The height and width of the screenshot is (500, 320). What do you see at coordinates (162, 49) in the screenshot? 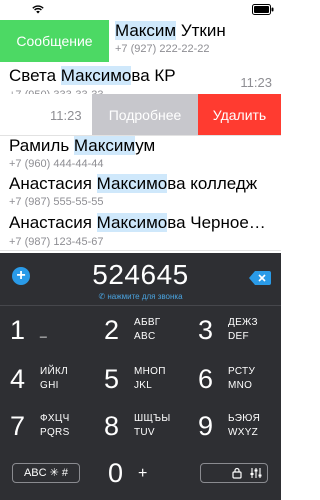
I see `contact-phone: +7 (927) 222-22-22` at bounding box center [162, 49].